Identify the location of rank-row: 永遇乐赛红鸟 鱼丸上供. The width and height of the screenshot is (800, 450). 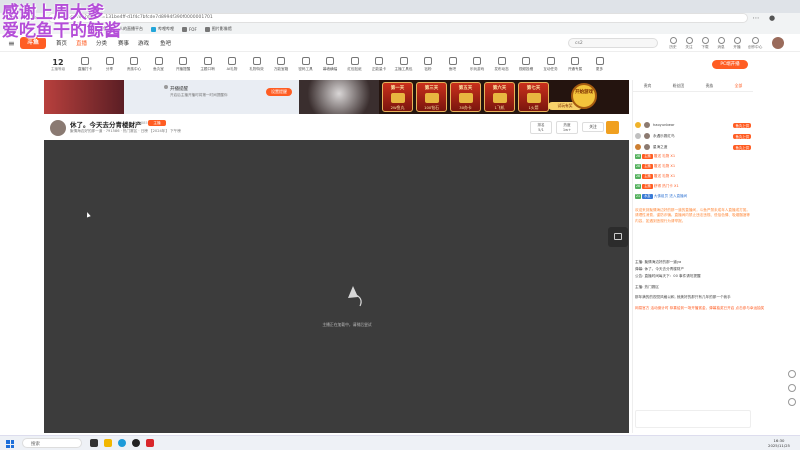
(693, 136).